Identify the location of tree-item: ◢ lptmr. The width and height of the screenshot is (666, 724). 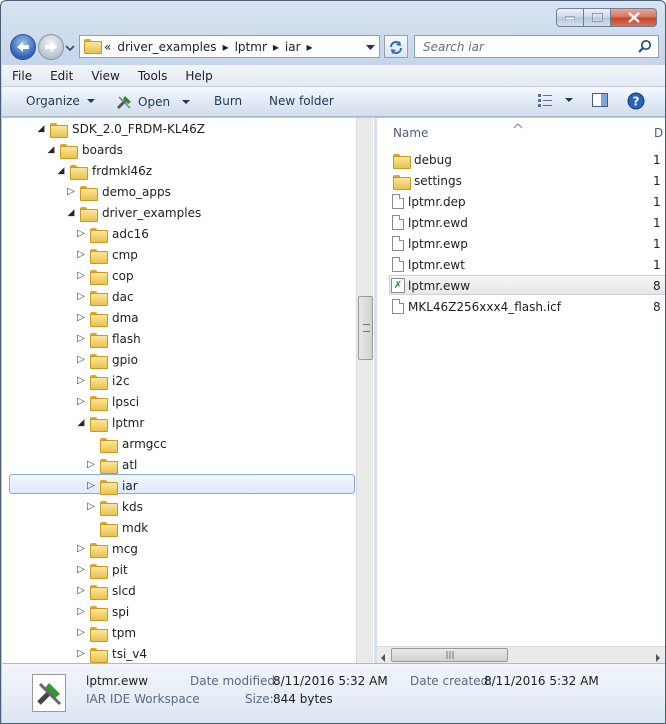
(109, 422).